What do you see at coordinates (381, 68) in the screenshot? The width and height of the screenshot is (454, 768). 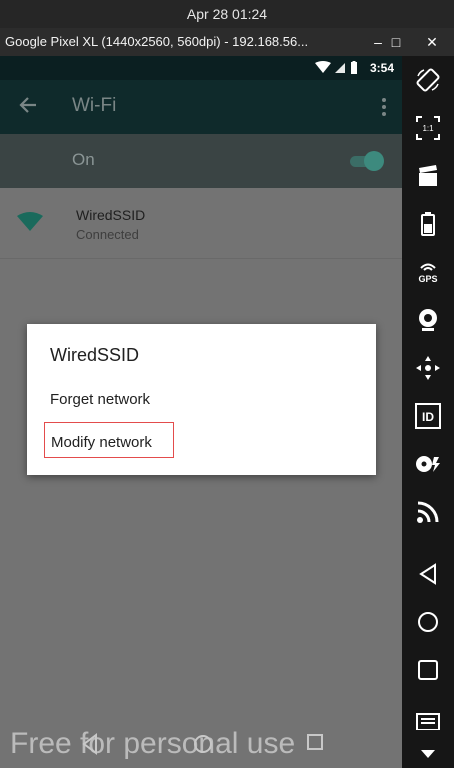 I see `status-time: 3:54` at bounding box center [381, 68].